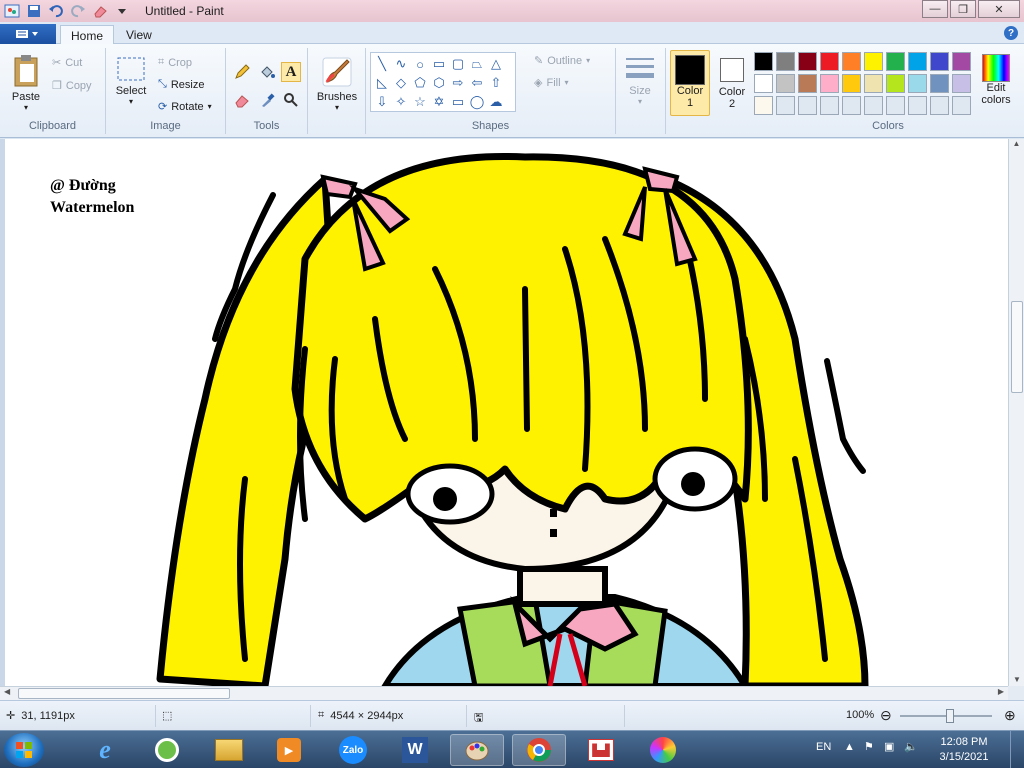 Image resolution: width=1024 pixels, height=768 pixels. Describe the element at coordinates (496, 102) in the screenshot. I see `cloud-callout-shape-icon: ☁` at that location.